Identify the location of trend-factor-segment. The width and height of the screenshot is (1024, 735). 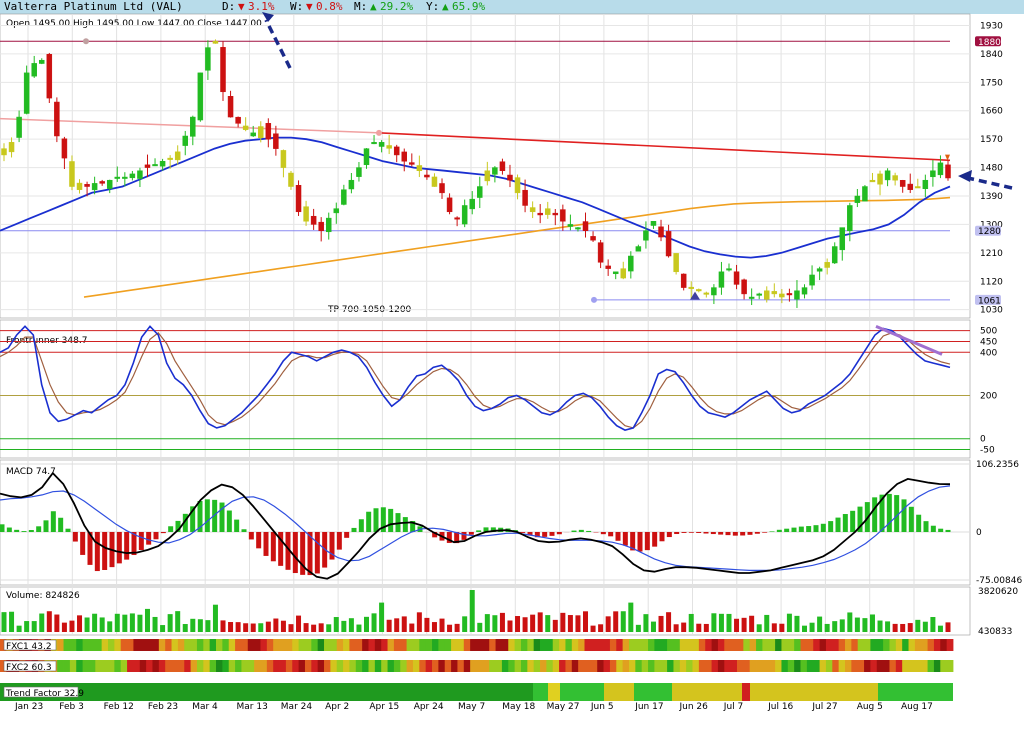
(915, 692).